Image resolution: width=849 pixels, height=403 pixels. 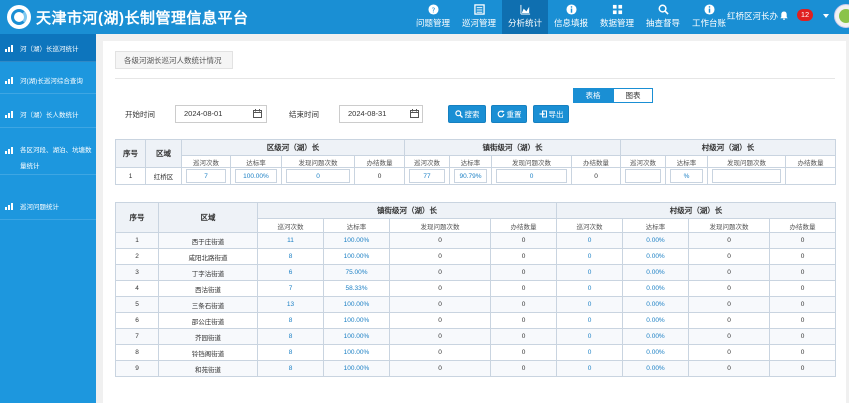 What do you see at coordinates (617, 17) in the screenshot?
I see `nav-data-management: 数据管理` at bounding box center [617, 17].